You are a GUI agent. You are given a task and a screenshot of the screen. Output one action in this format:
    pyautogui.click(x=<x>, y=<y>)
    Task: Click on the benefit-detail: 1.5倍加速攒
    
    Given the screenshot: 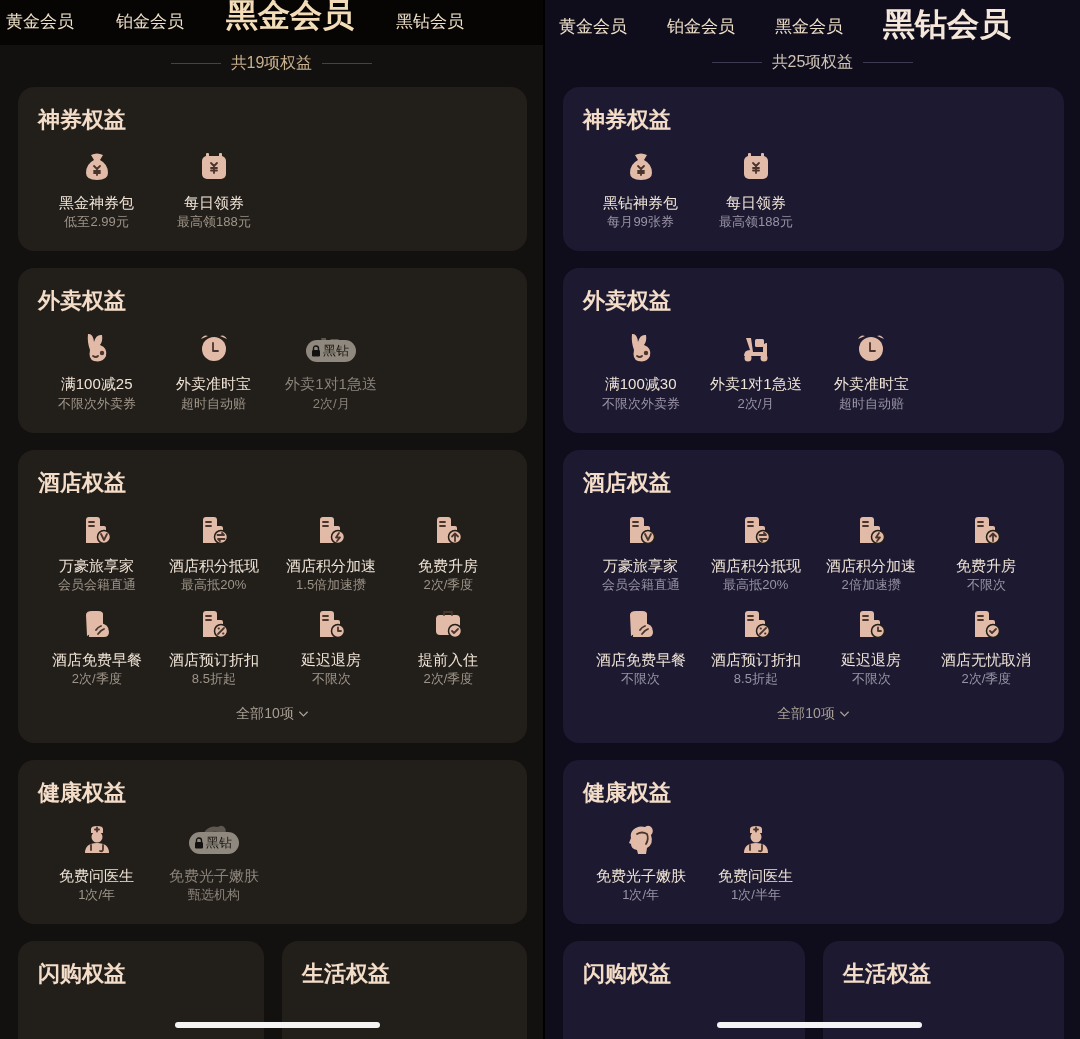 What is the action you would take?
    pyautogui.click(x=331, y=584)
    